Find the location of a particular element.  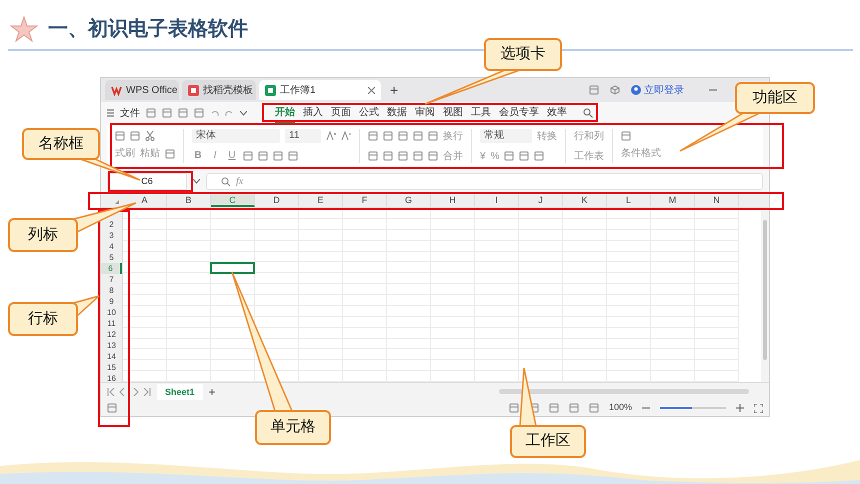

column-header: G is located at coordinates (409, 199).